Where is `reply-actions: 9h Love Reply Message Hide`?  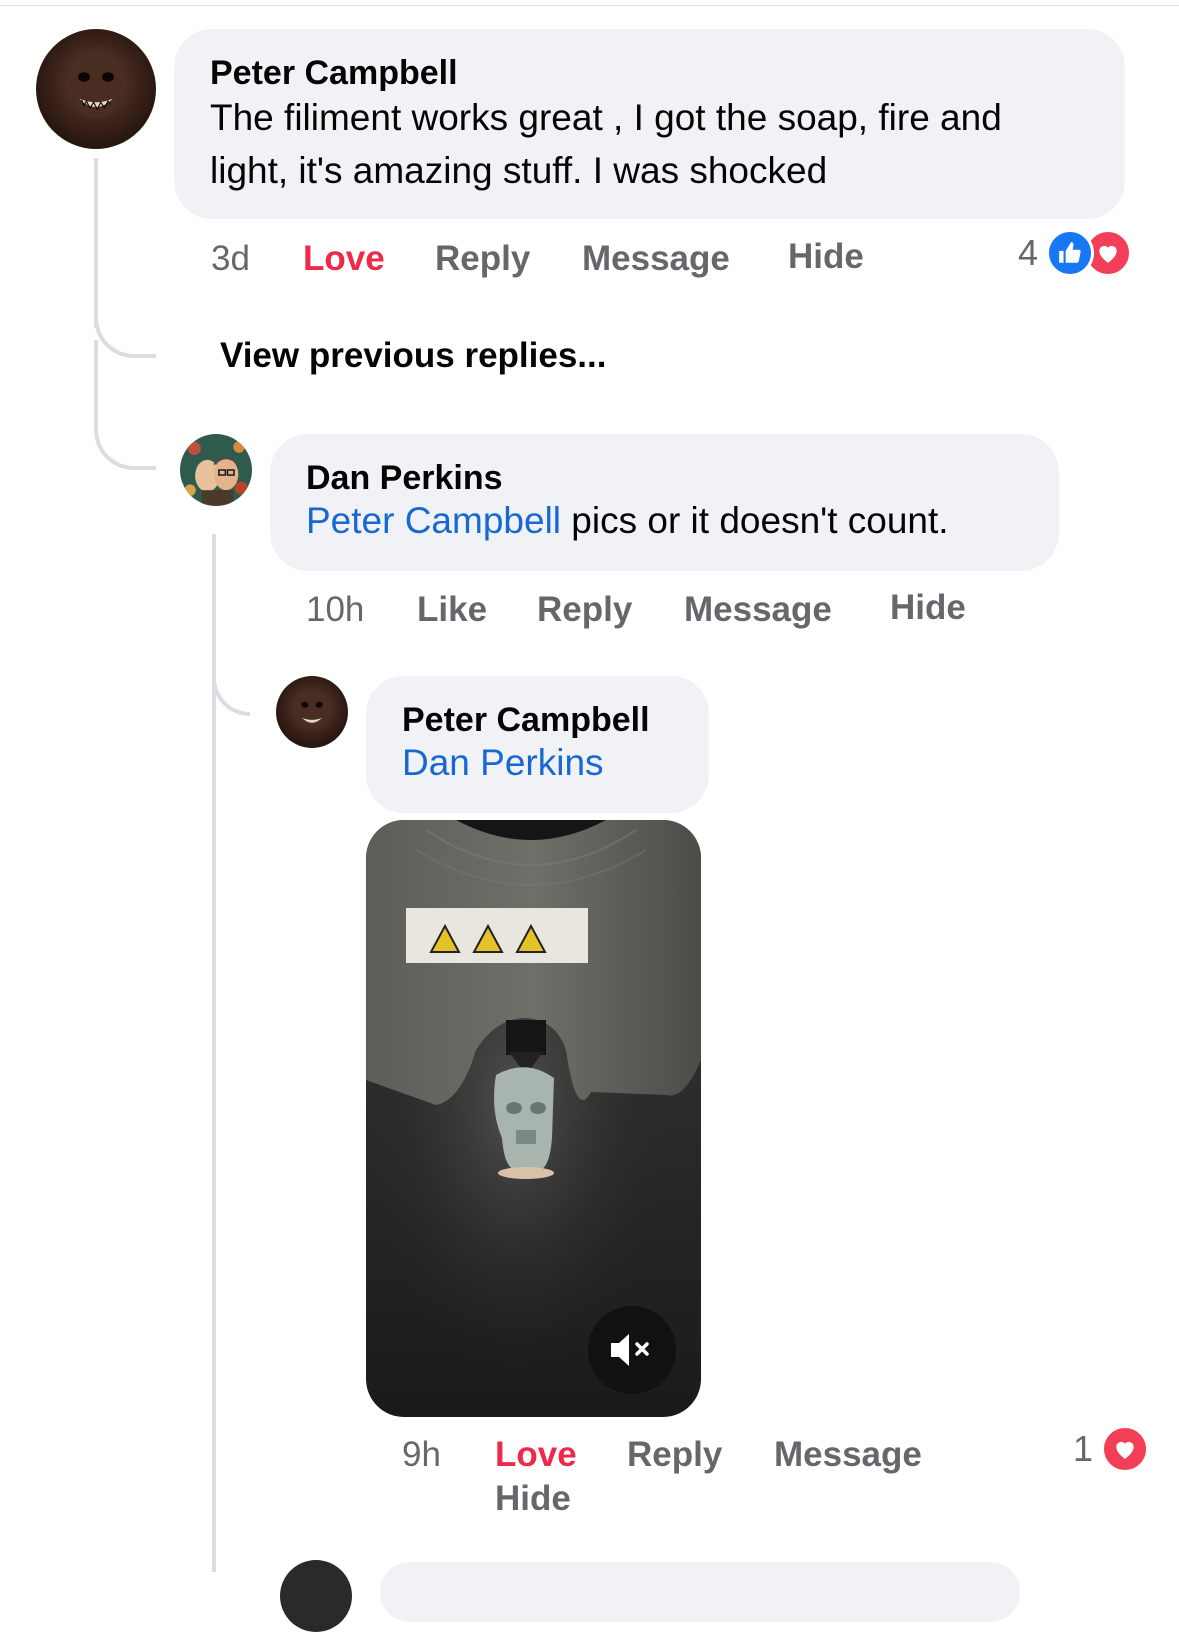 reply-actions: 9h Love Reply Message Hide is located at coordinates (589, 1479).